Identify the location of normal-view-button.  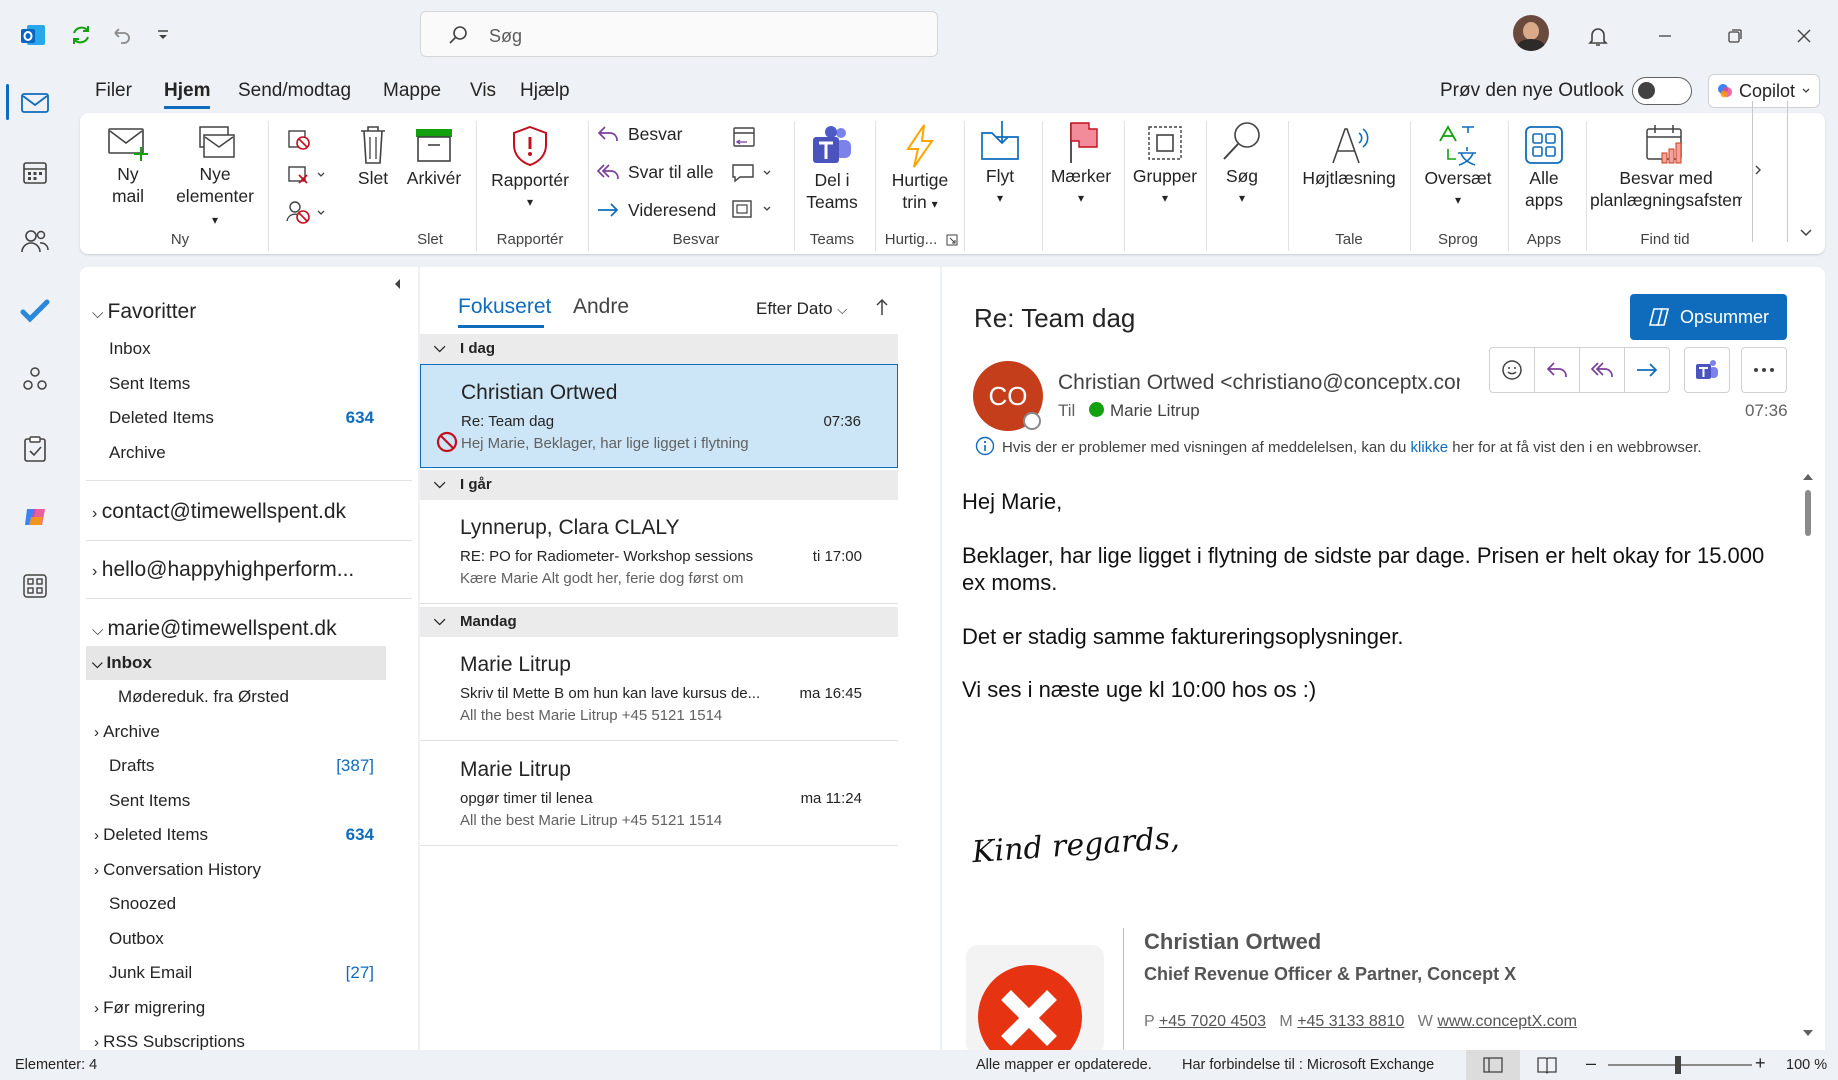
(1493, 1065).